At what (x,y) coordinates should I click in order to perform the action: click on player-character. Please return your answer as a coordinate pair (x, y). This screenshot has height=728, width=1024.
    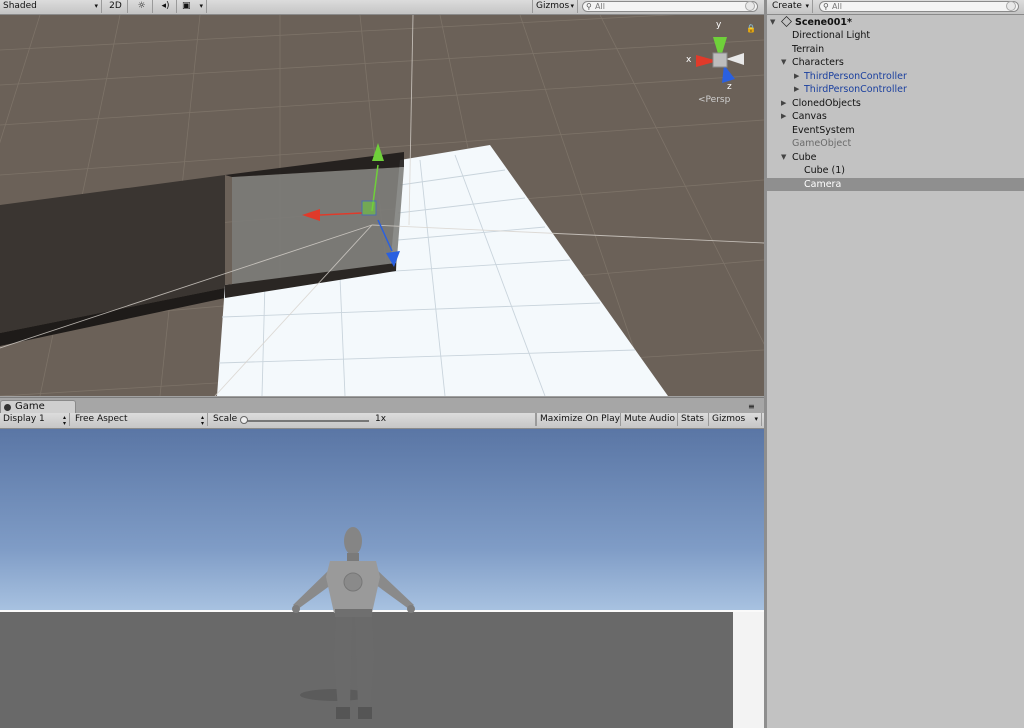
    Looking at the image, I should click on (353, 623).